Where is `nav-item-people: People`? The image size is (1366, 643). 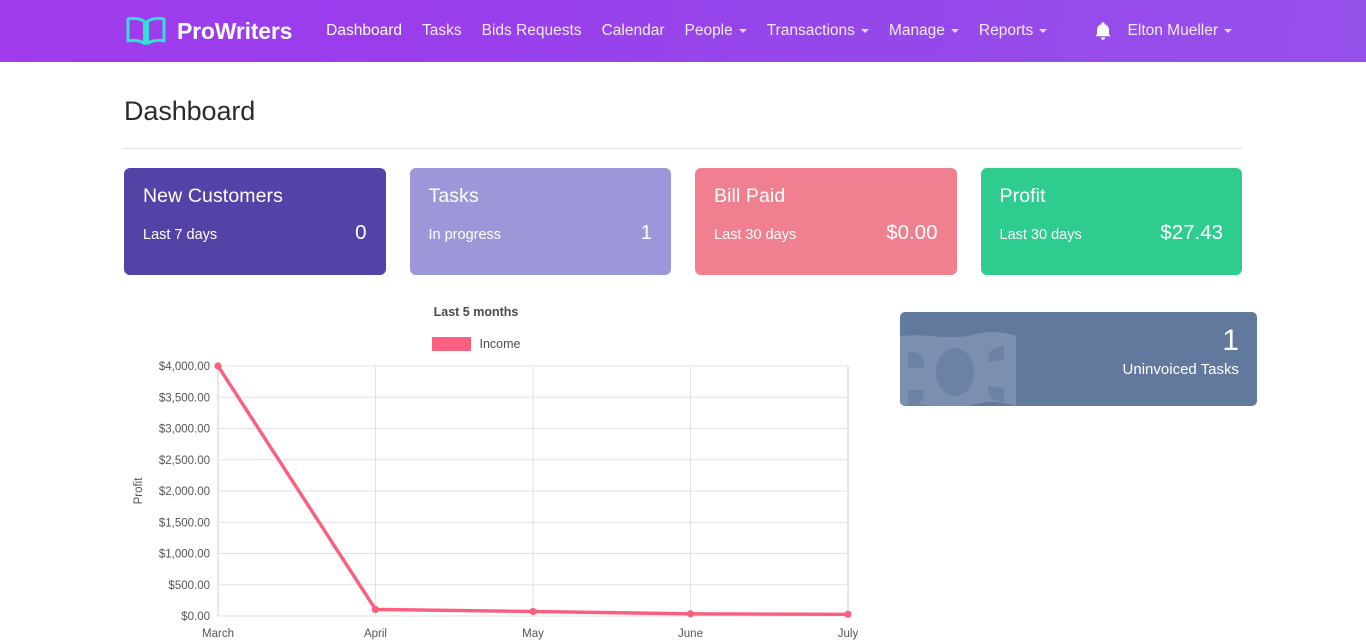 nav-item-people: People is located at coordinates (715, 31).